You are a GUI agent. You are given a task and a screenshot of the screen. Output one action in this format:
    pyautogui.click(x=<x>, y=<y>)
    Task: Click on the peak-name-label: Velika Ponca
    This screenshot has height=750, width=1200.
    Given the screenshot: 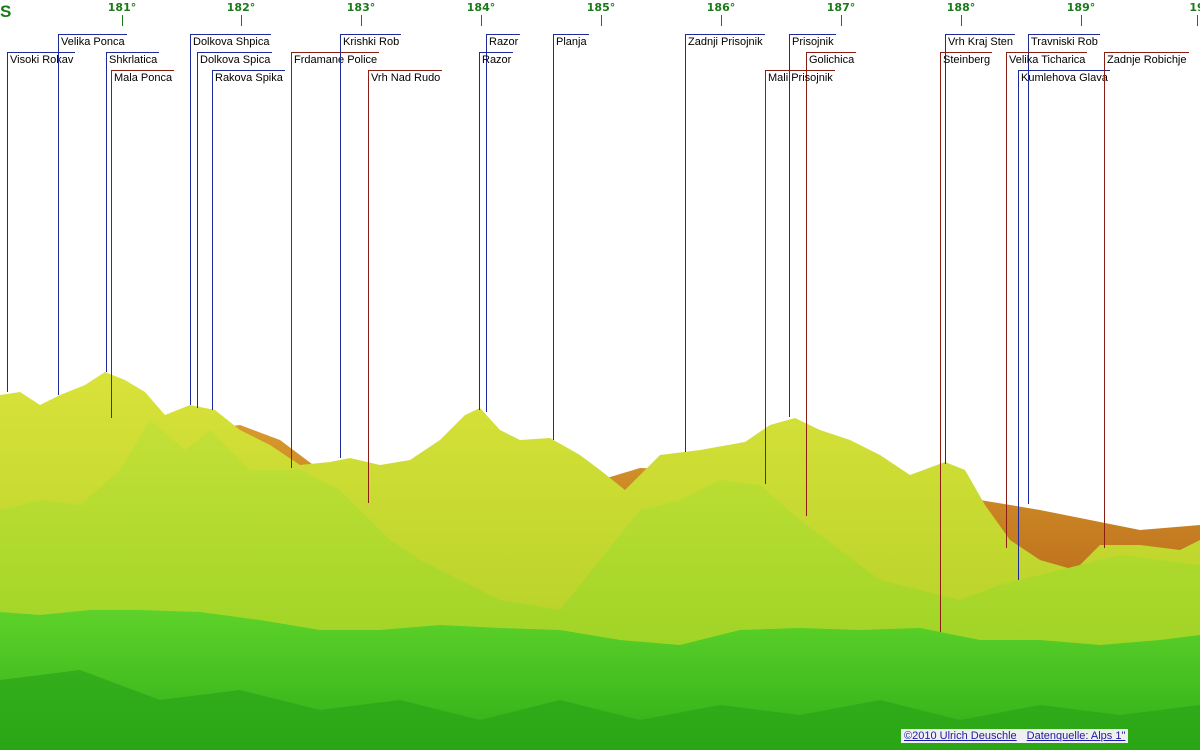 What is the action you would take?
    pyautogui.click(x=93, y=41)
    